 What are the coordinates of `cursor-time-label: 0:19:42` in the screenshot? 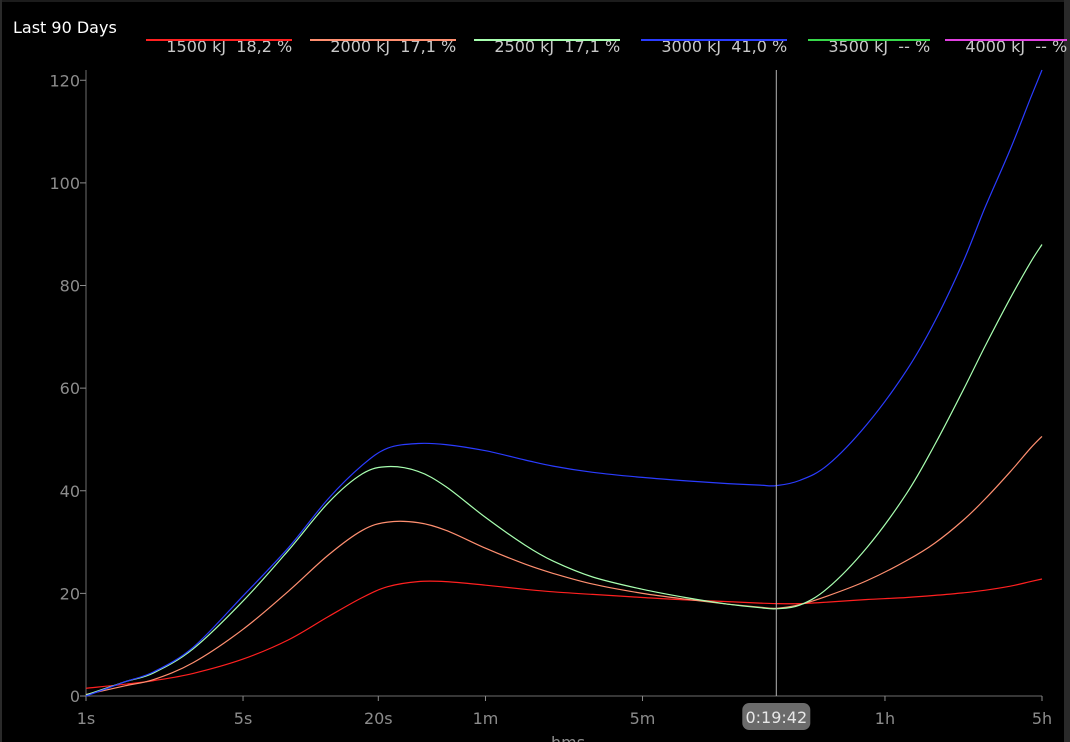 It's located at (776, 717).